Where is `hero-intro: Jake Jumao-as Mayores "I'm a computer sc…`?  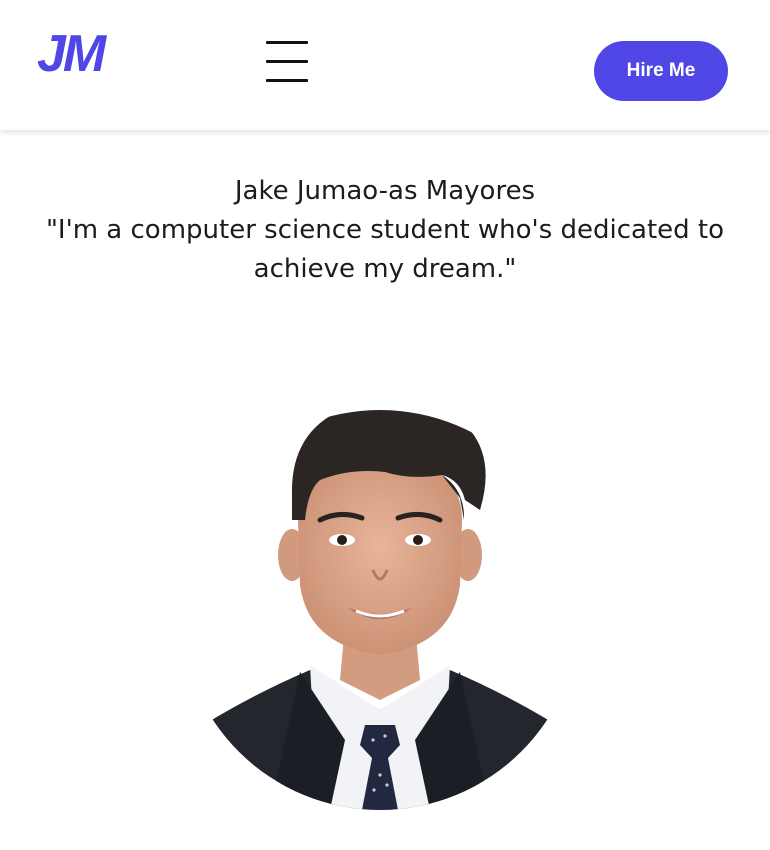
hero-intro: Jake Jumao-as Mayores "I'm a computer sc… is located at coordinates (385, 230).